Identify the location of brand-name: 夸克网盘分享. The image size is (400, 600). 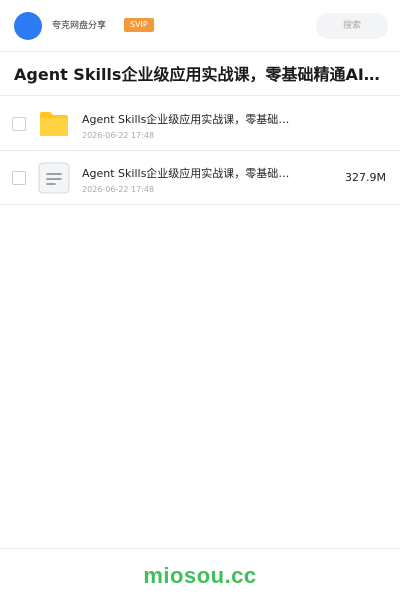
(79, 26).